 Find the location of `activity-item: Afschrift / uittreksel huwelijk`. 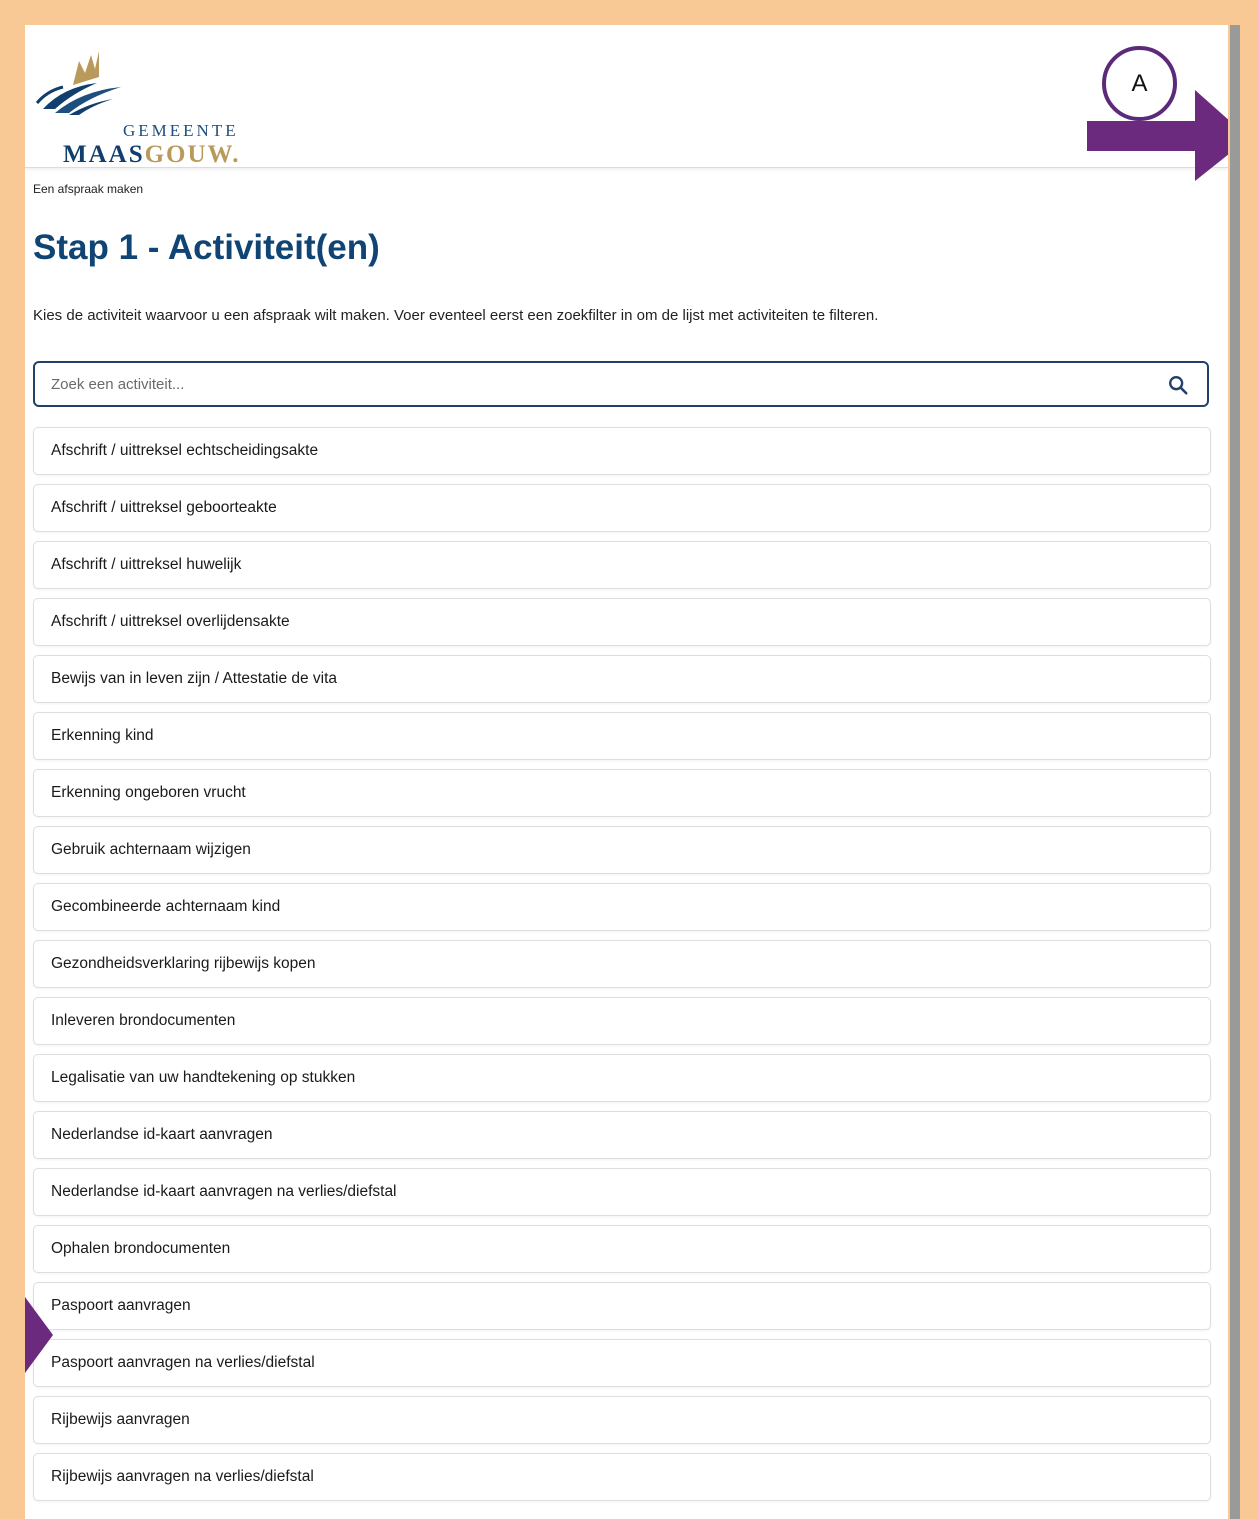

activity-item: Afschrift / uittreksel huwelijk is located at coordinates (622, 565).